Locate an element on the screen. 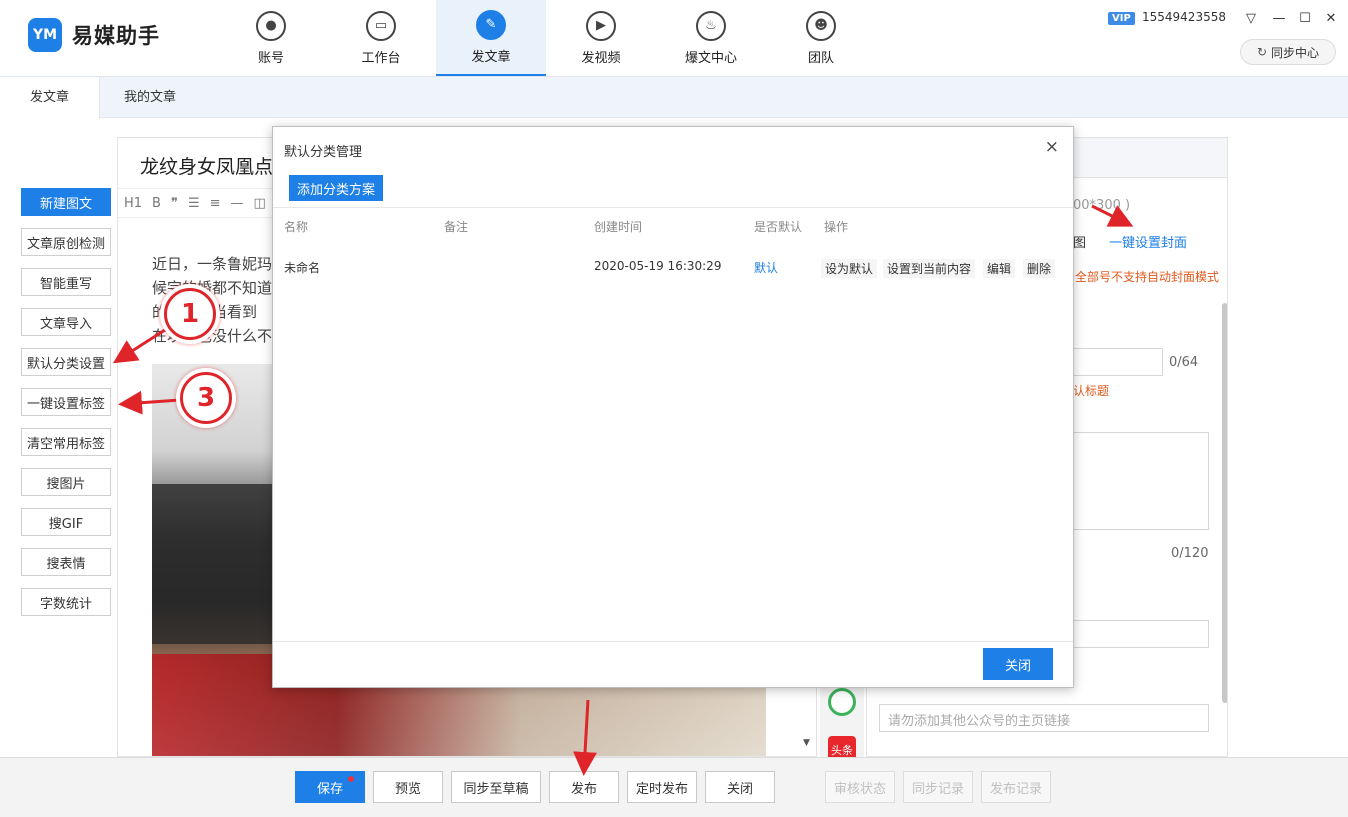  col-header-name: 名称 is located at coordinates (296, 227).